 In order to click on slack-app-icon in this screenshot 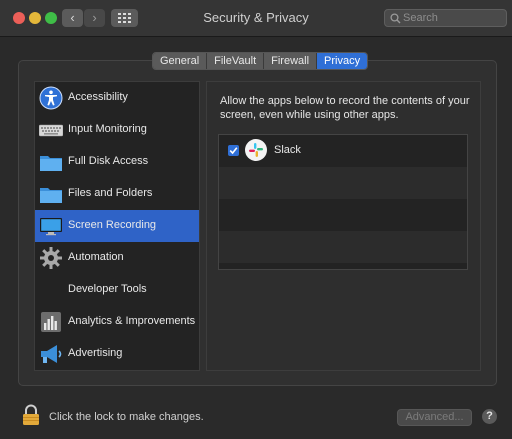, I will do `click(256, 150)`.